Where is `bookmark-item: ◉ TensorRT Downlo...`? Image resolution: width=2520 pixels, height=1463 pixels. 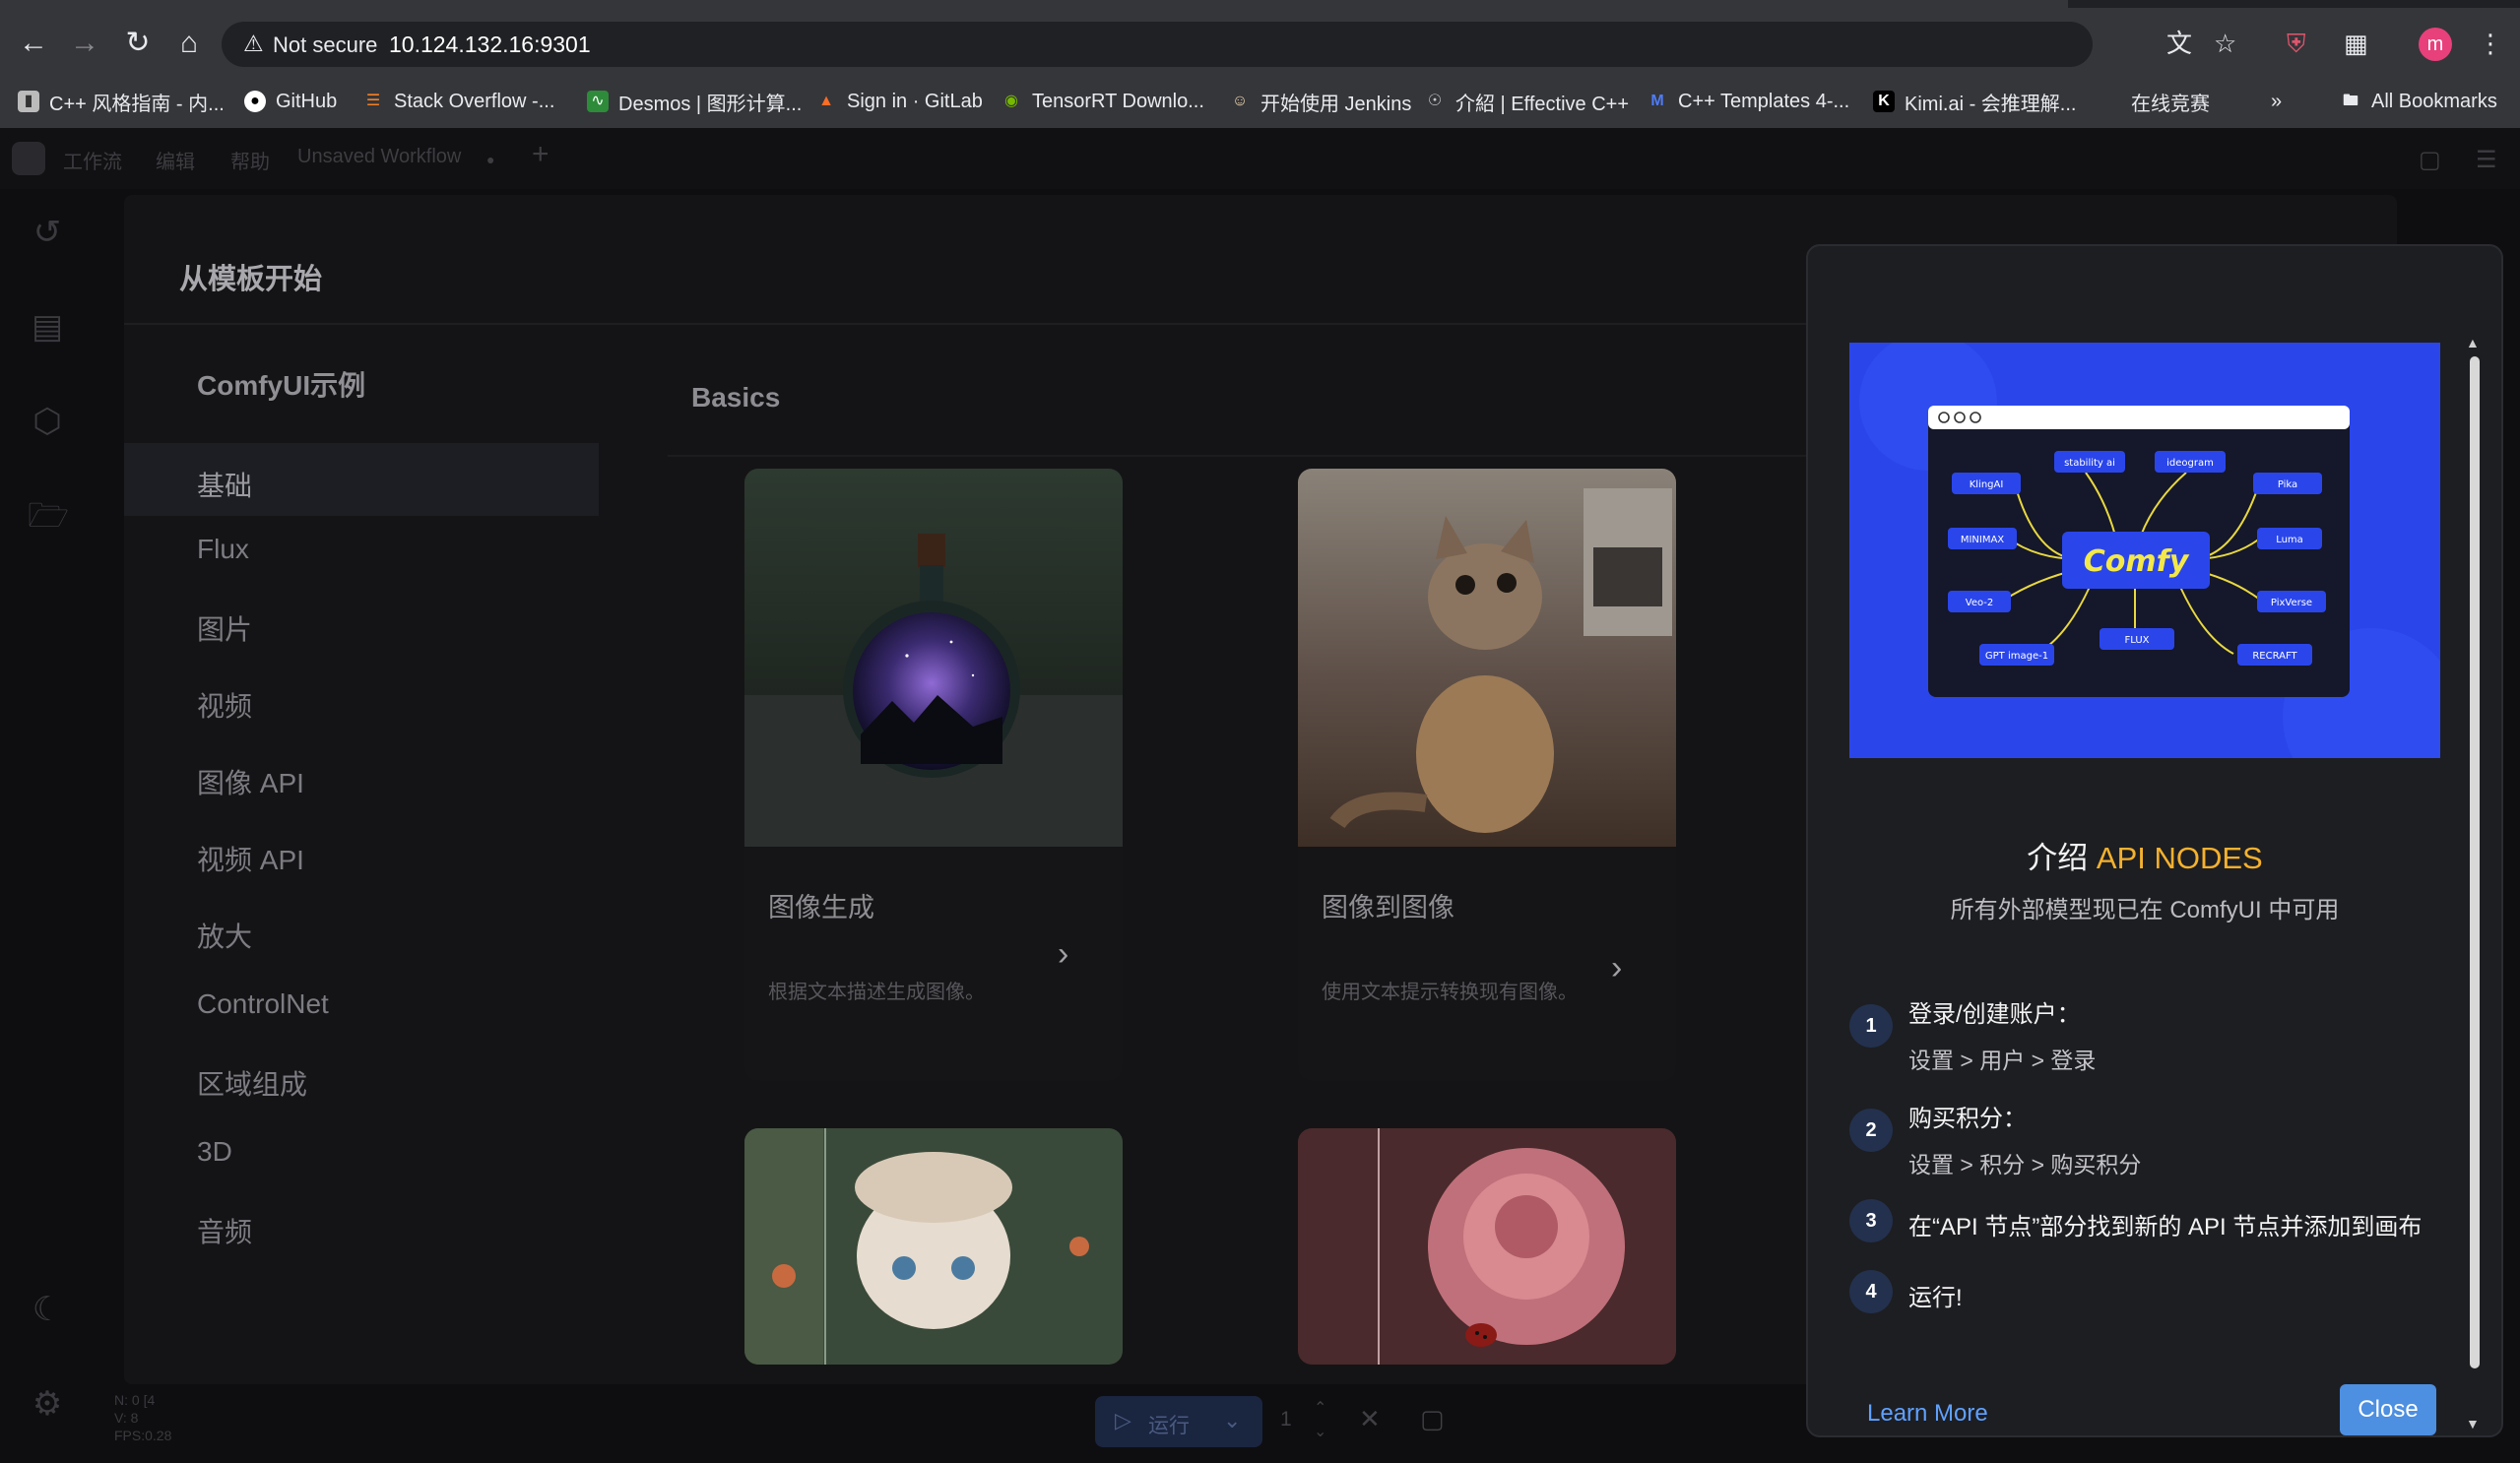 bookmark-item: ◉ TensorRT Downlo... is located at coordinates (1102, 101).